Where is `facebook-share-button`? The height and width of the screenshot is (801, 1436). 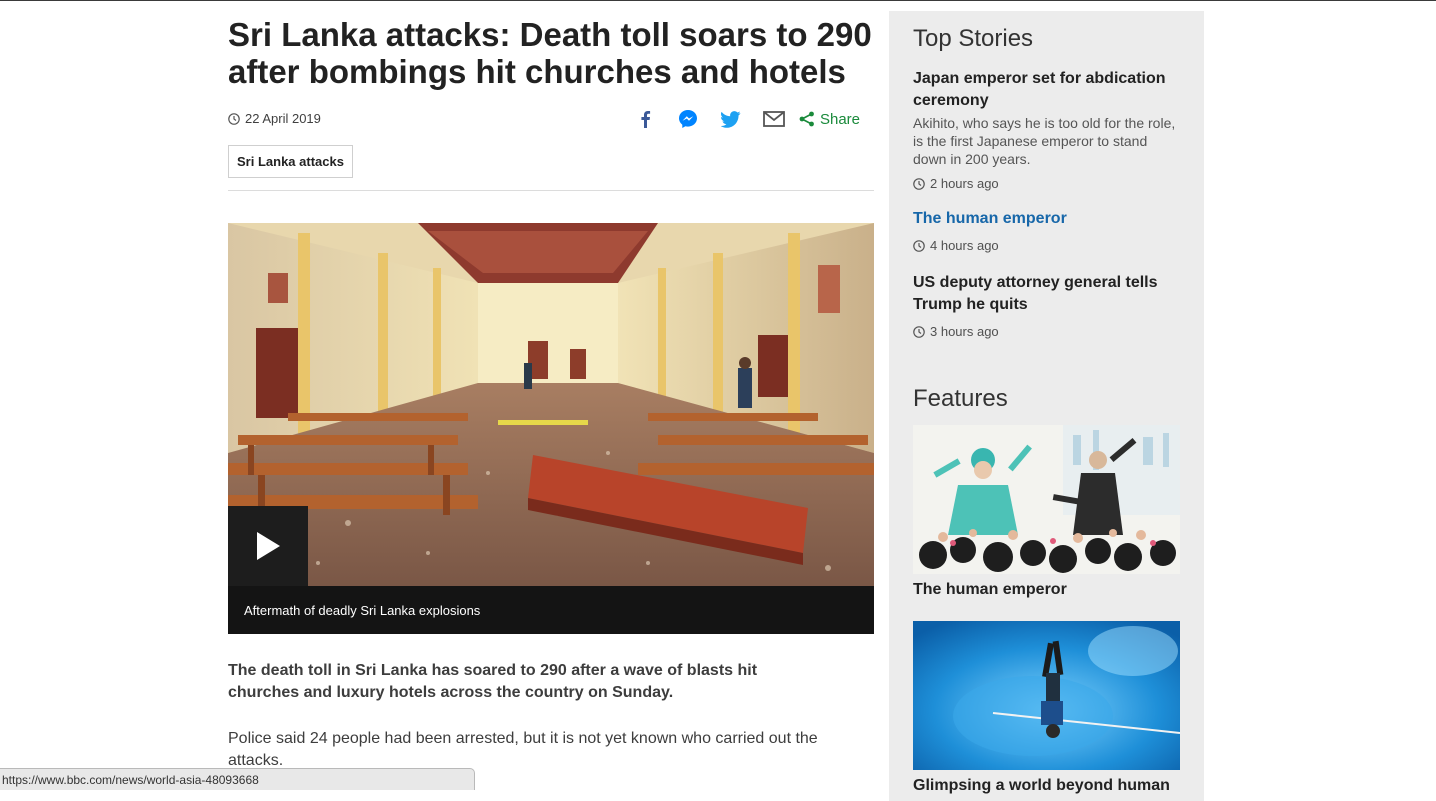 facebook-share-button is located at coordinates (645, 119).